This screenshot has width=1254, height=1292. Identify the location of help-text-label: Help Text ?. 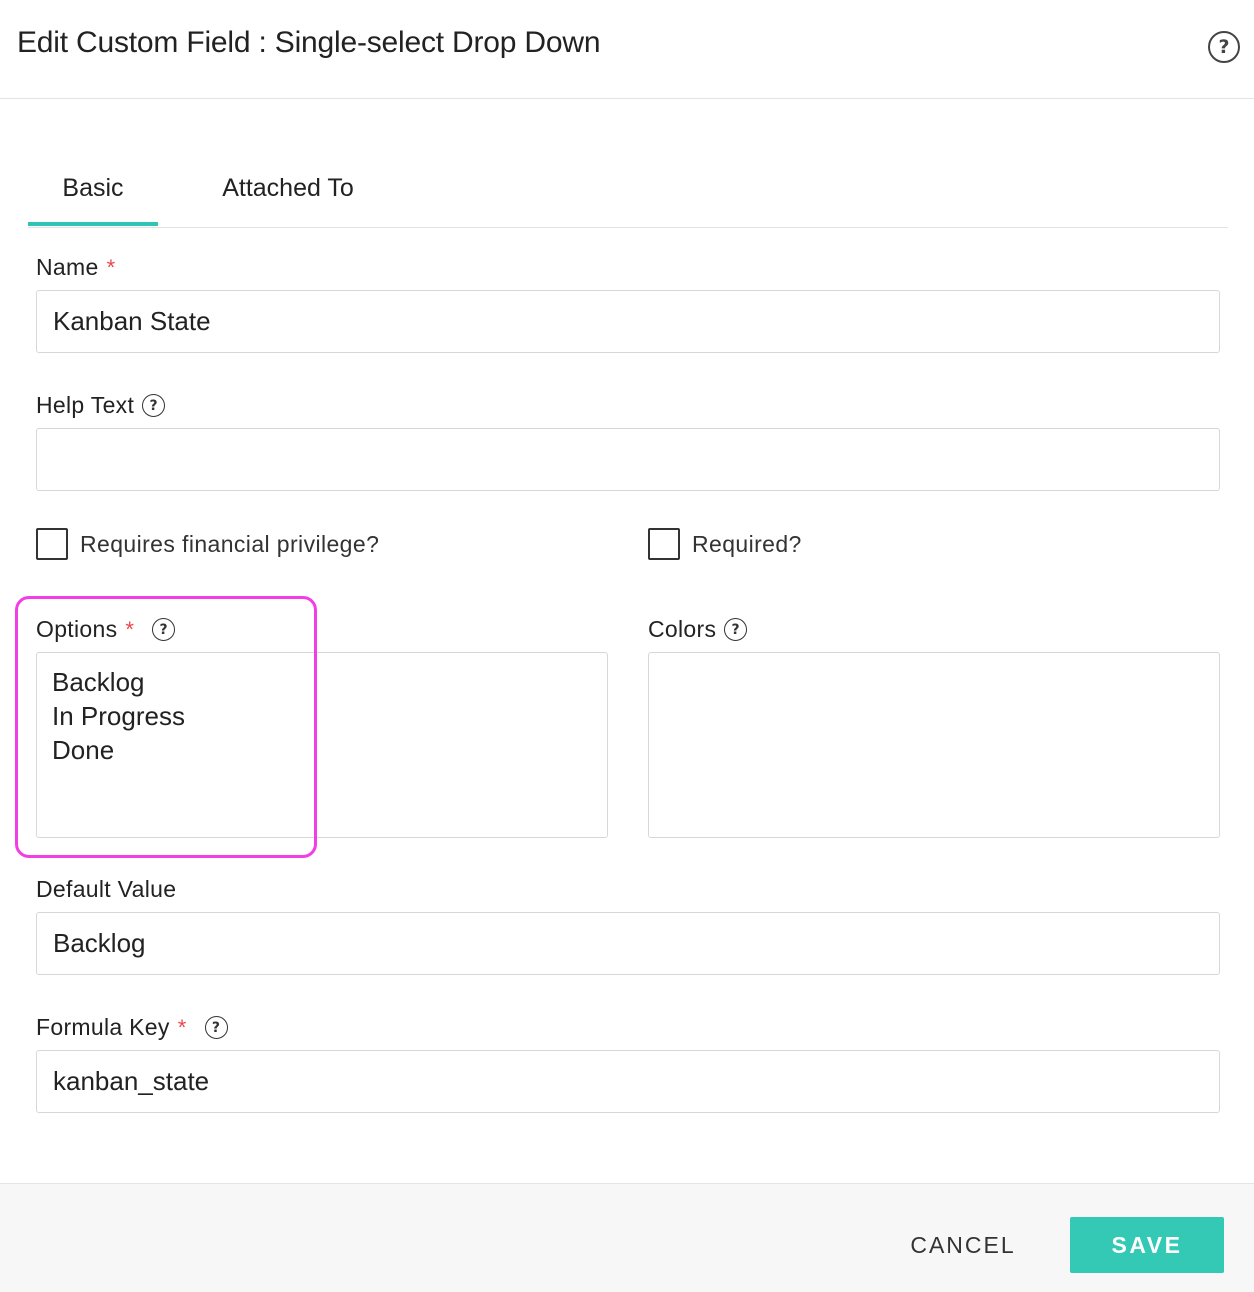
(101, 405).